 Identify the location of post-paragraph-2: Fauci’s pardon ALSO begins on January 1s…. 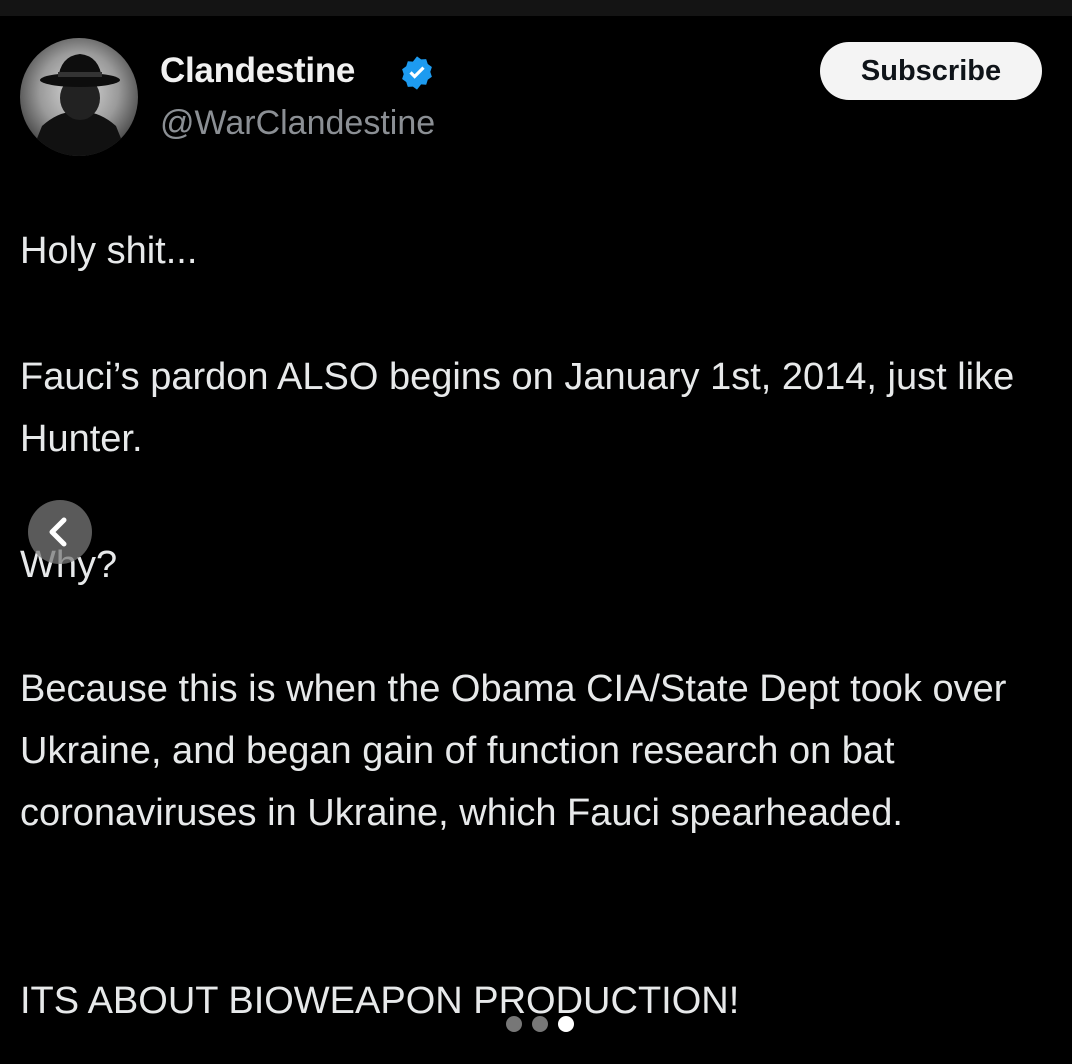
(517, 408).